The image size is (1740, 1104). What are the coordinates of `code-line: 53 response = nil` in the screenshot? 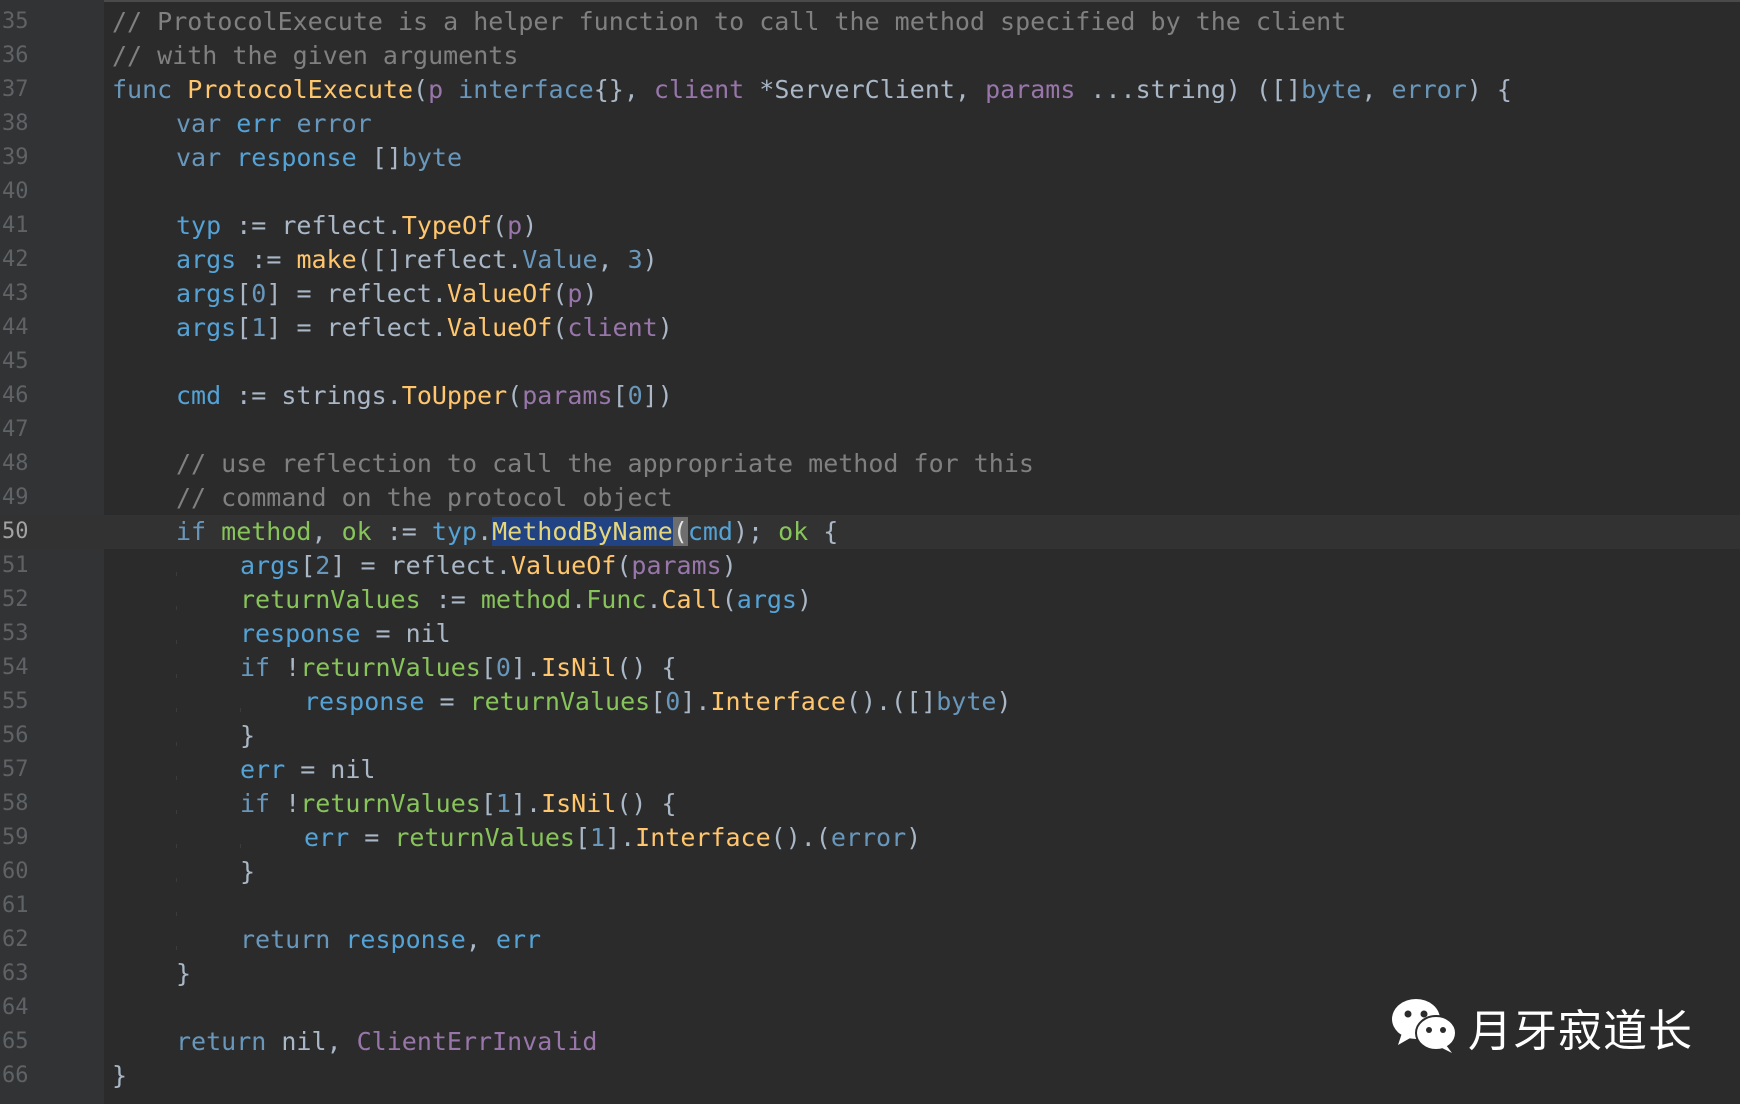 It's located at (870, 634).